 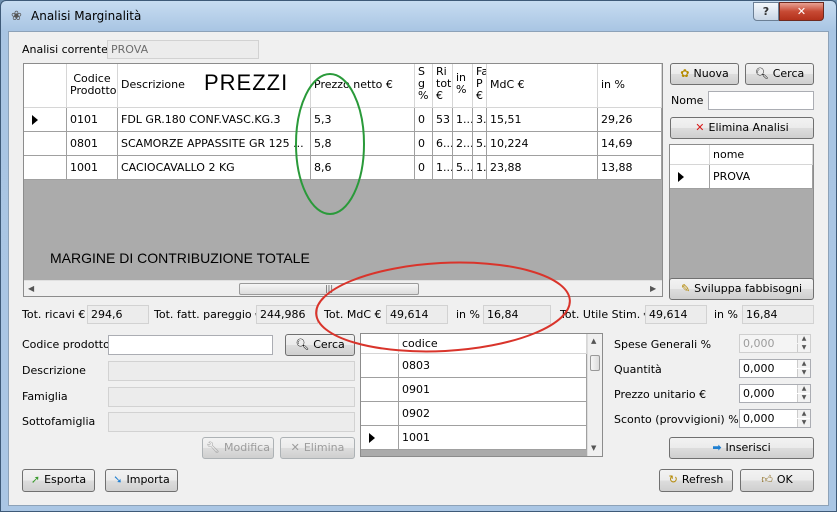 What do you see at coordinates (517, 314) in the screenshot?
I see `mdc-pct-field: 16,84` at bounding box center [517, 314].